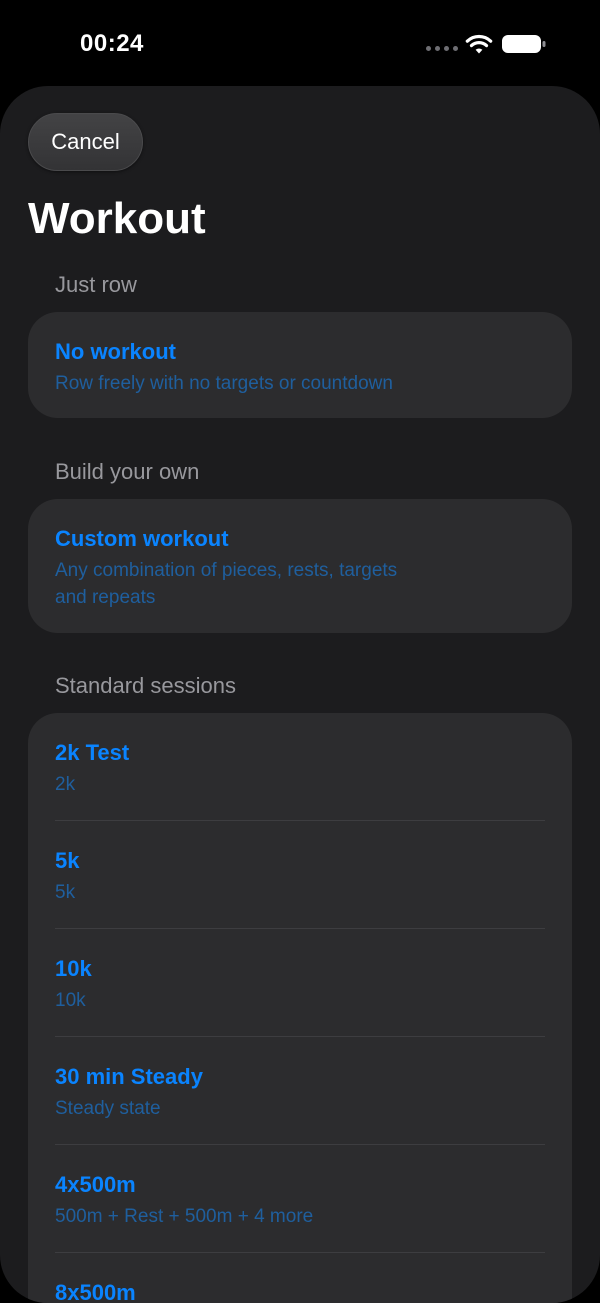 The image size is (600, 1303). What do you see at coordinates (142, 538) in the screenshot?
I see `row-title: Custom workout` at bounding box center [142, 538].